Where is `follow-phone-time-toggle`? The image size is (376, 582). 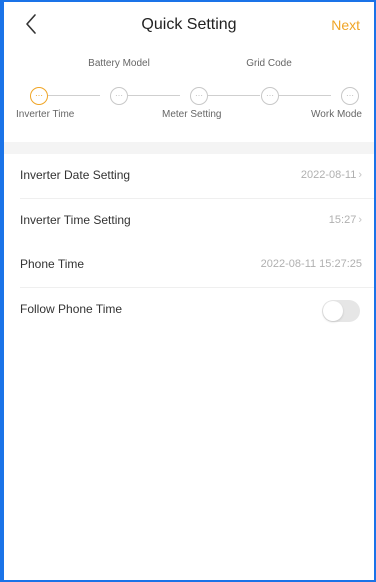
follow-phone-time-toggle is located at coordinates (341, 311).